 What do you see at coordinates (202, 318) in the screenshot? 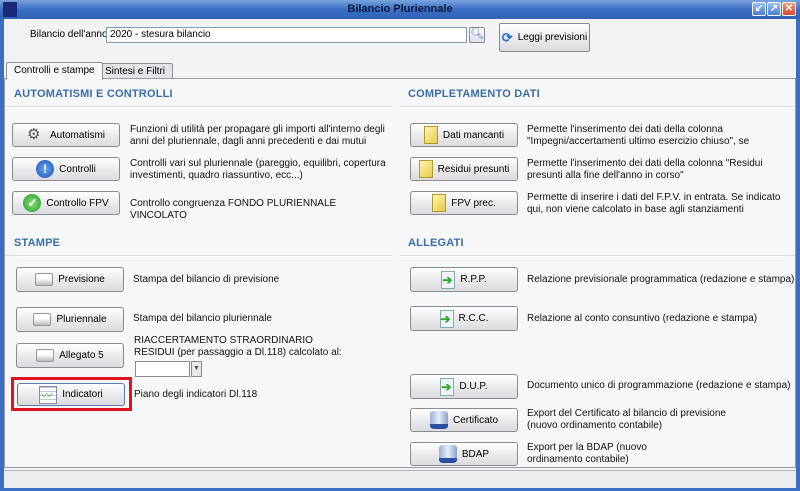
I see `pluriennale-desc: Stampa del bilancio pluriennale` at bounding box center [202, 318].